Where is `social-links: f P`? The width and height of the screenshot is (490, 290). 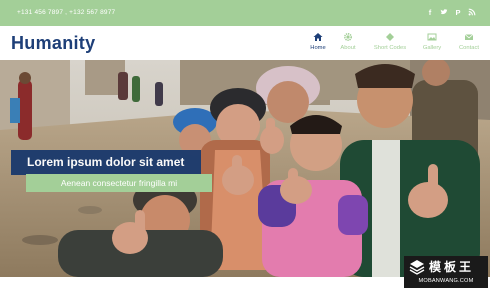 social-links: f P is located at coordinates (451, 12).